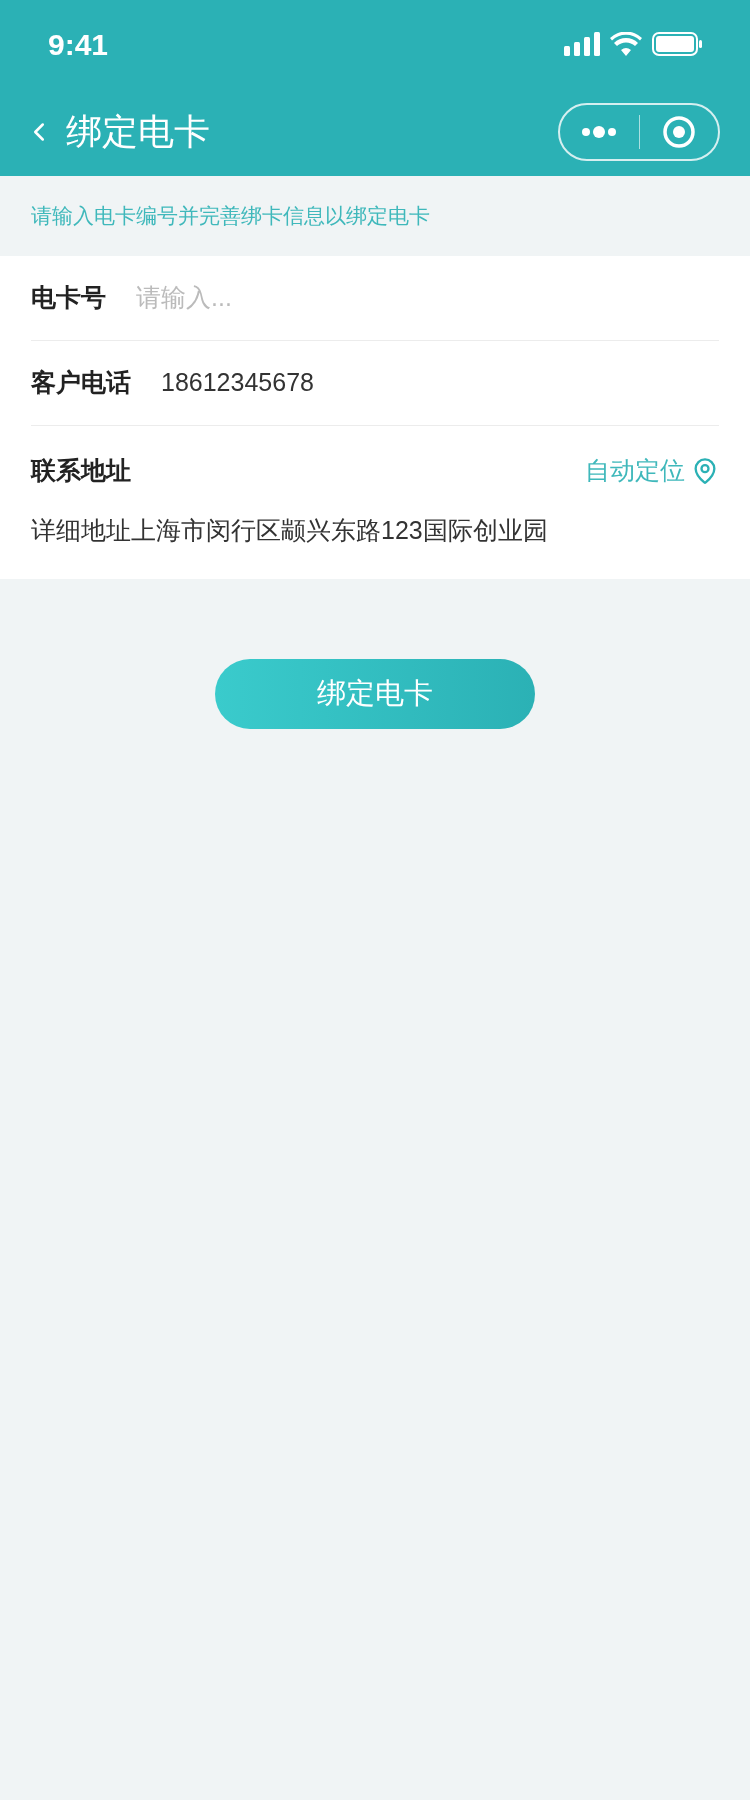  Describe the element at coordinates (639, 132) in the screenshot. I see `capsule-menu` at that location.